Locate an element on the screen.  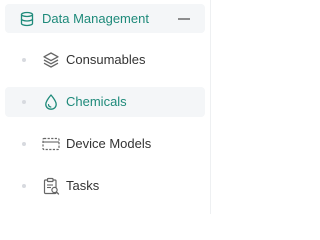
menu-item-chemicals: Chemicals is located at coordinates (105, 102).